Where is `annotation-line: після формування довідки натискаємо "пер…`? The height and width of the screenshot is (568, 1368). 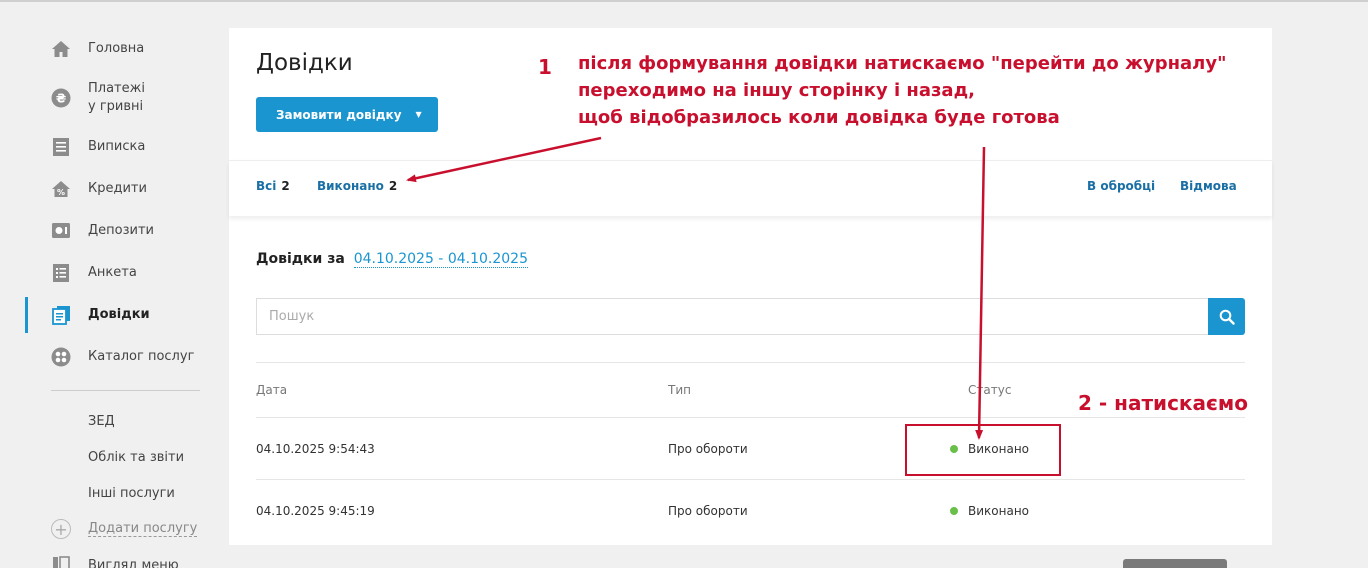
annotation-line: після формування довідки натискаємо "пер… is located at coordinates (902, 63).